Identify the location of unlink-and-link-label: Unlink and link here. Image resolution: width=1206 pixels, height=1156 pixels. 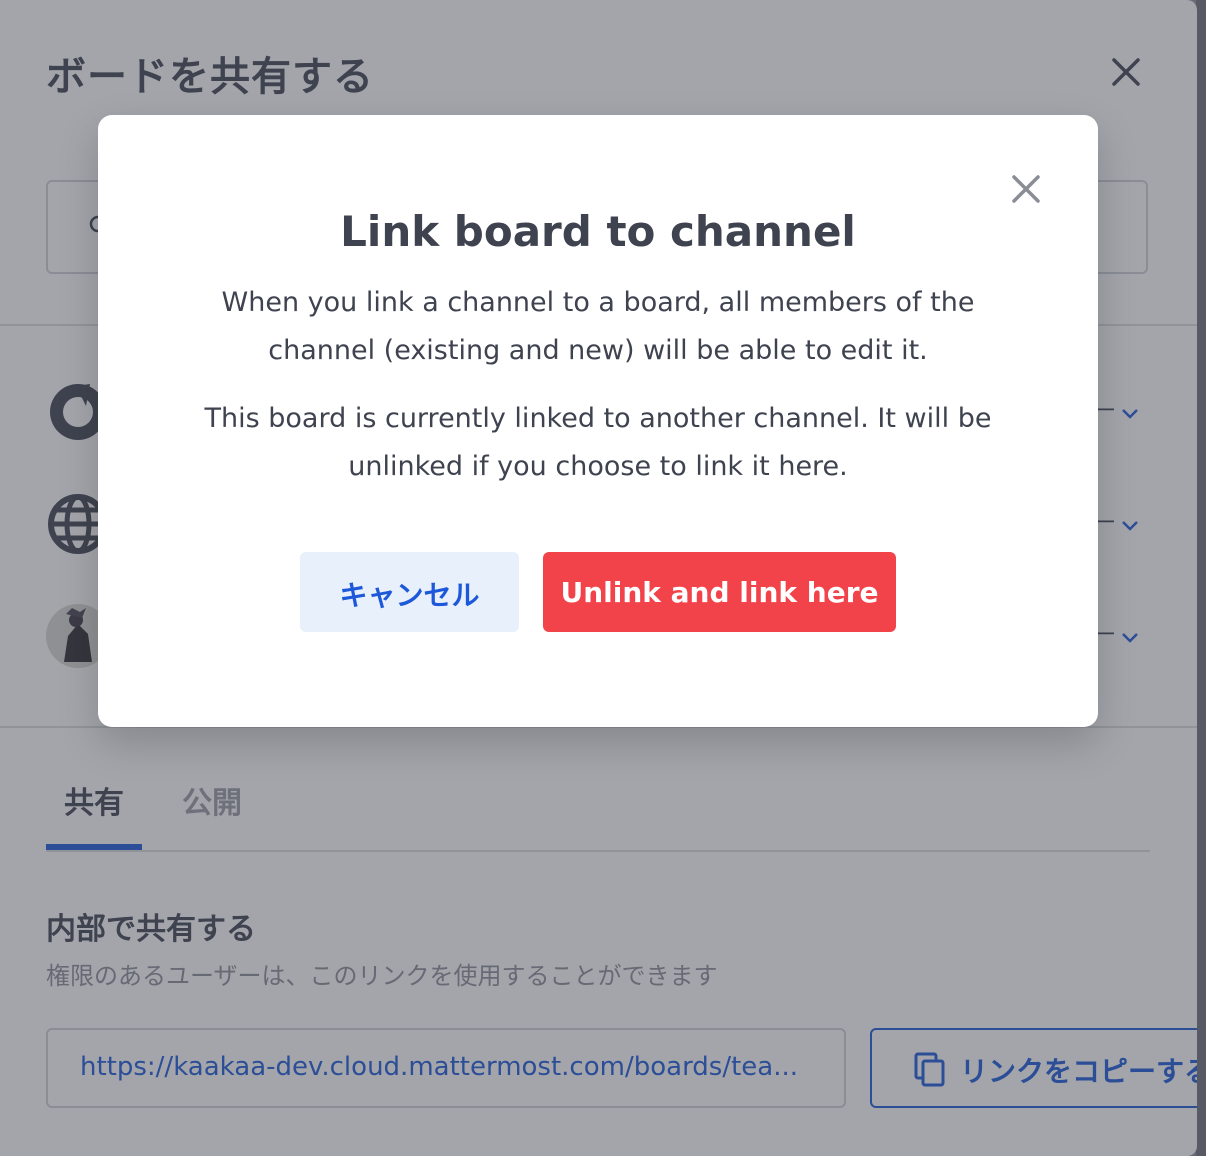
(719, 592).